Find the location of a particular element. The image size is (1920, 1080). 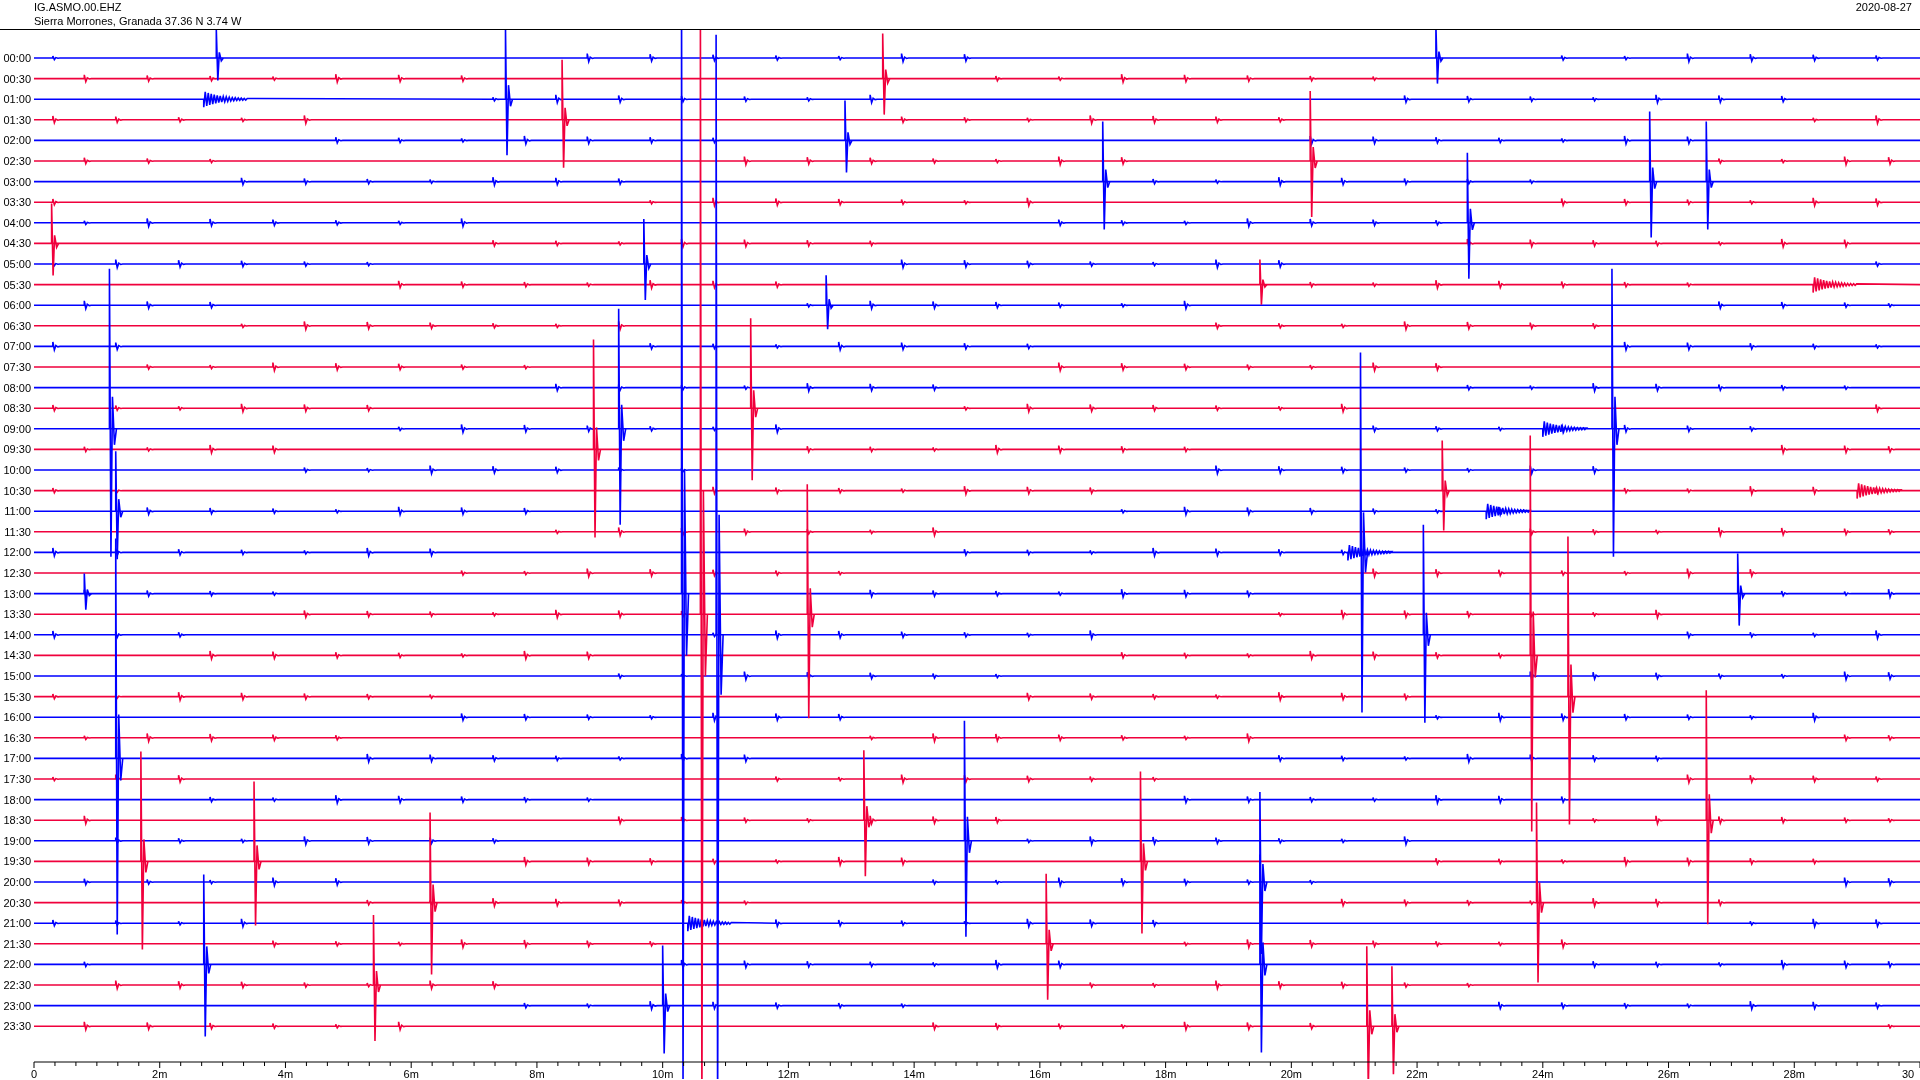

hour-label: 21:00 is located at coordinates (17, 923).